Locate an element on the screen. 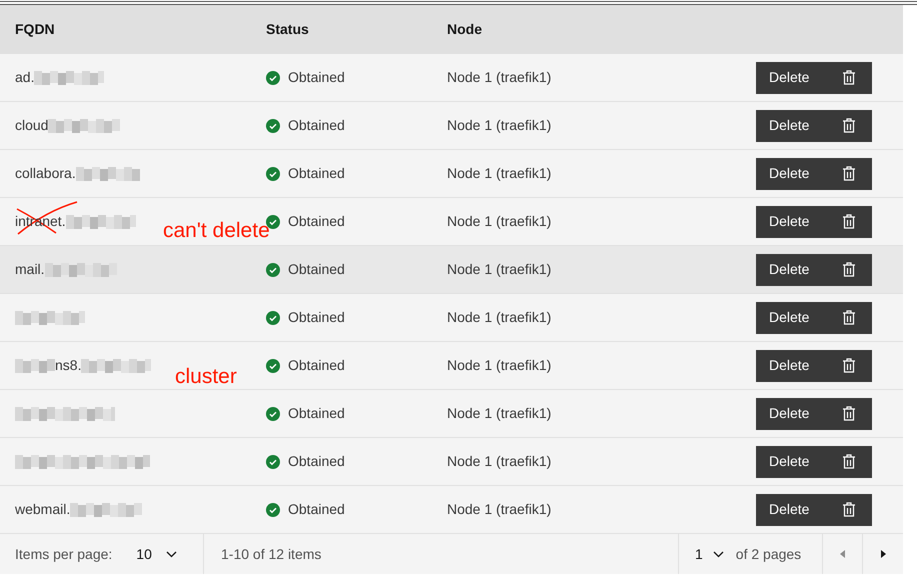  column-header: Node is located at coordinates (464, 28).